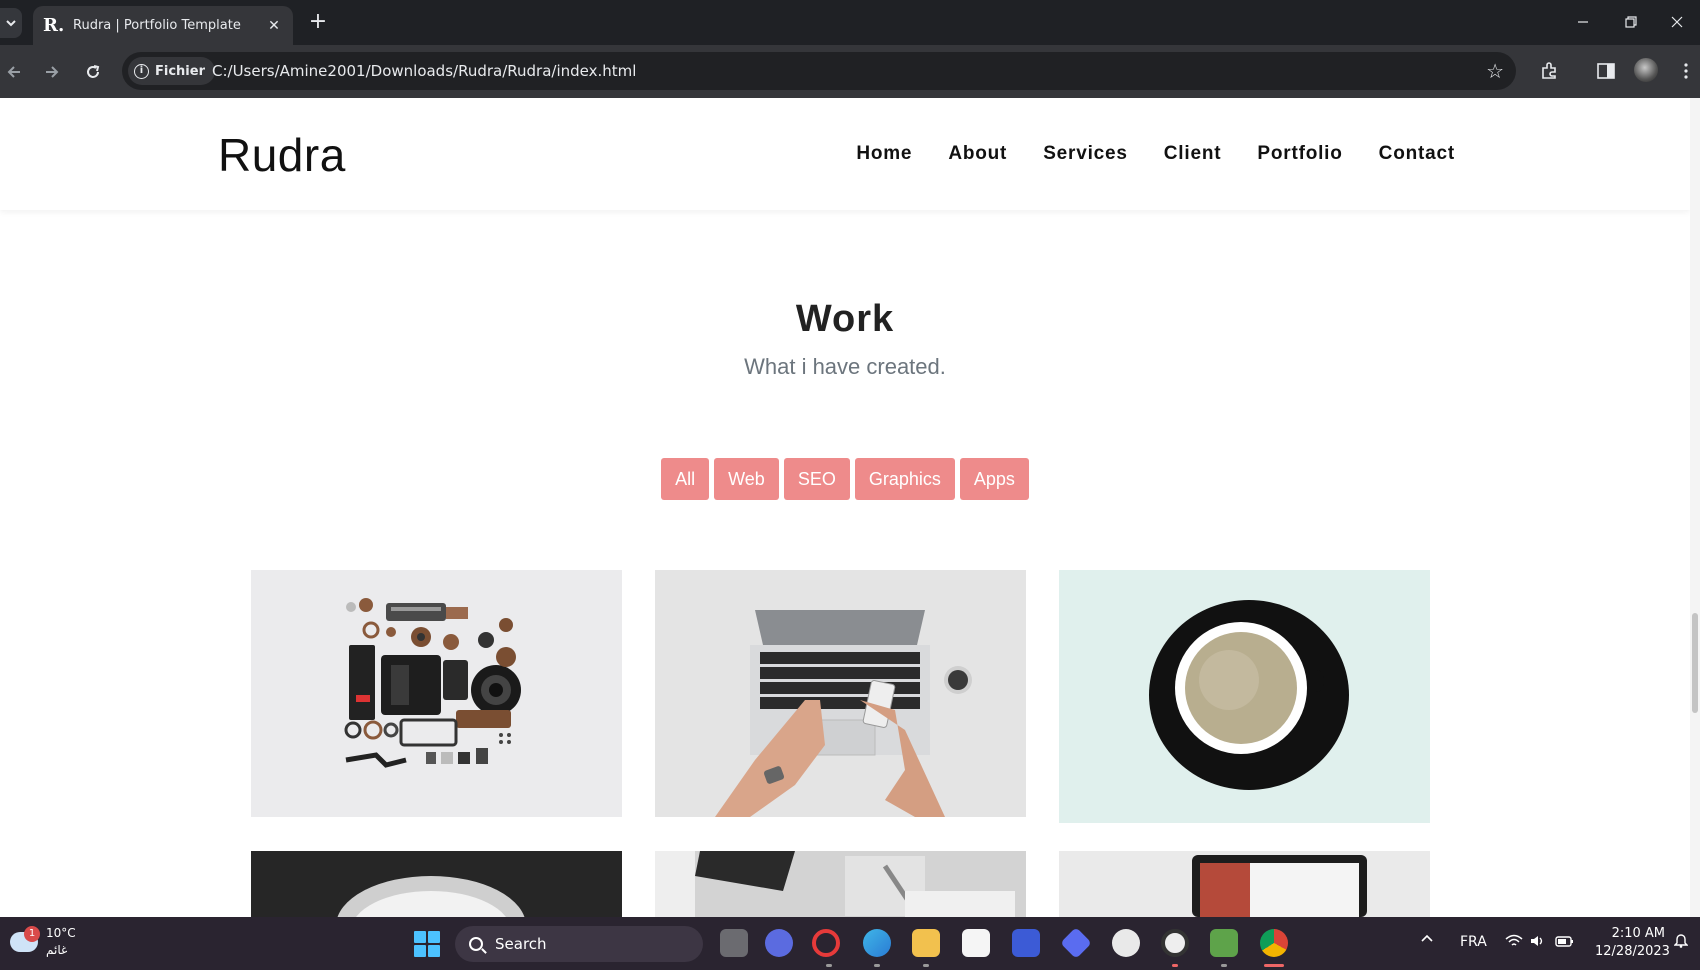  Describe the element at coordinates (1427, 940) in the screenshot. I see `chevron-up-icon` at that location.